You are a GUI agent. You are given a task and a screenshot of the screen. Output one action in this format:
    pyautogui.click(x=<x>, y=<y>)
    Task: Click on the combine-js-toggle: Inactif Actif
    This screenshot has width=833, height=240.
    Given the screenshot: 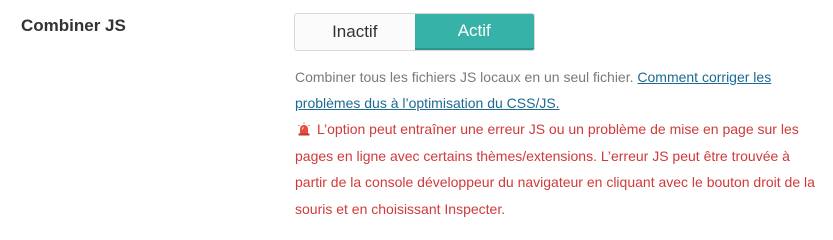 What is the action you would take?
    pyautogui.click(x=414, y=32)
    